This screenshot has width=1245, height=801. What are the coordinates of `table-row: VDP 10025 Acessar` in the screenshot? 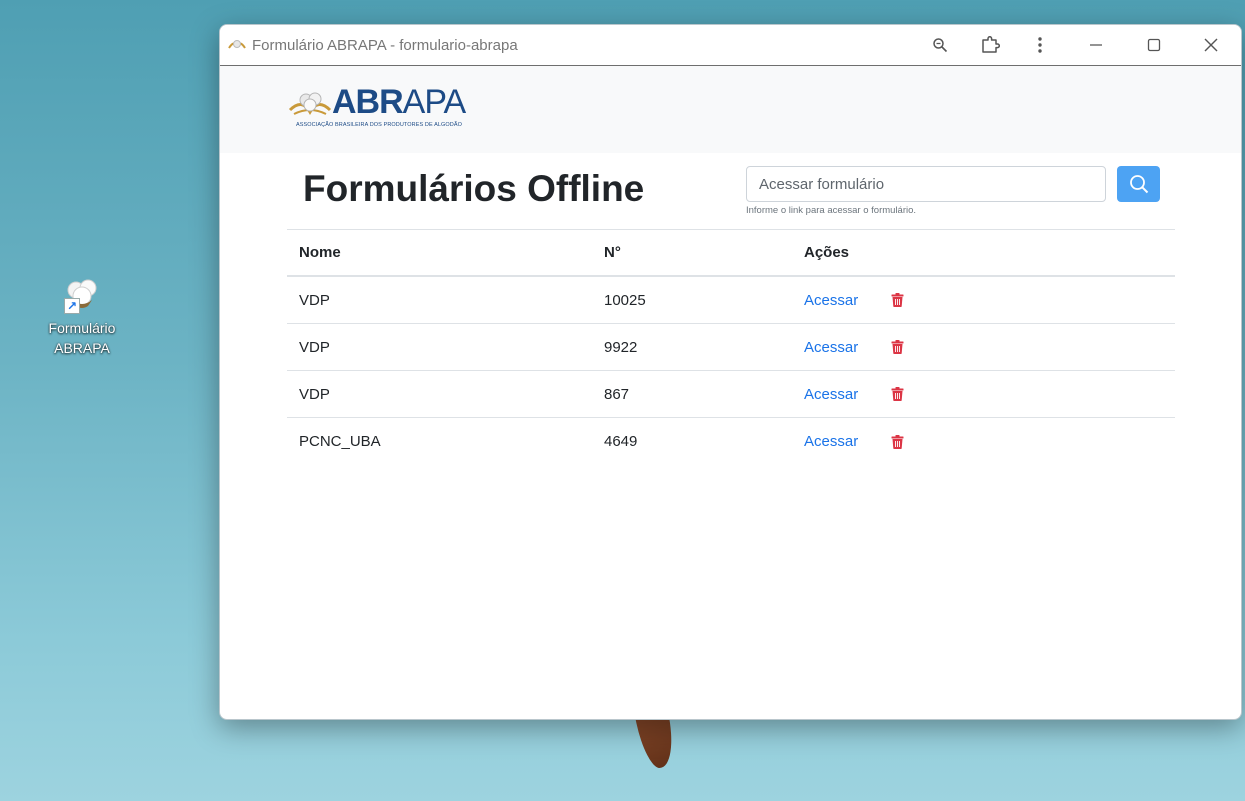 It's located at (731, 300).